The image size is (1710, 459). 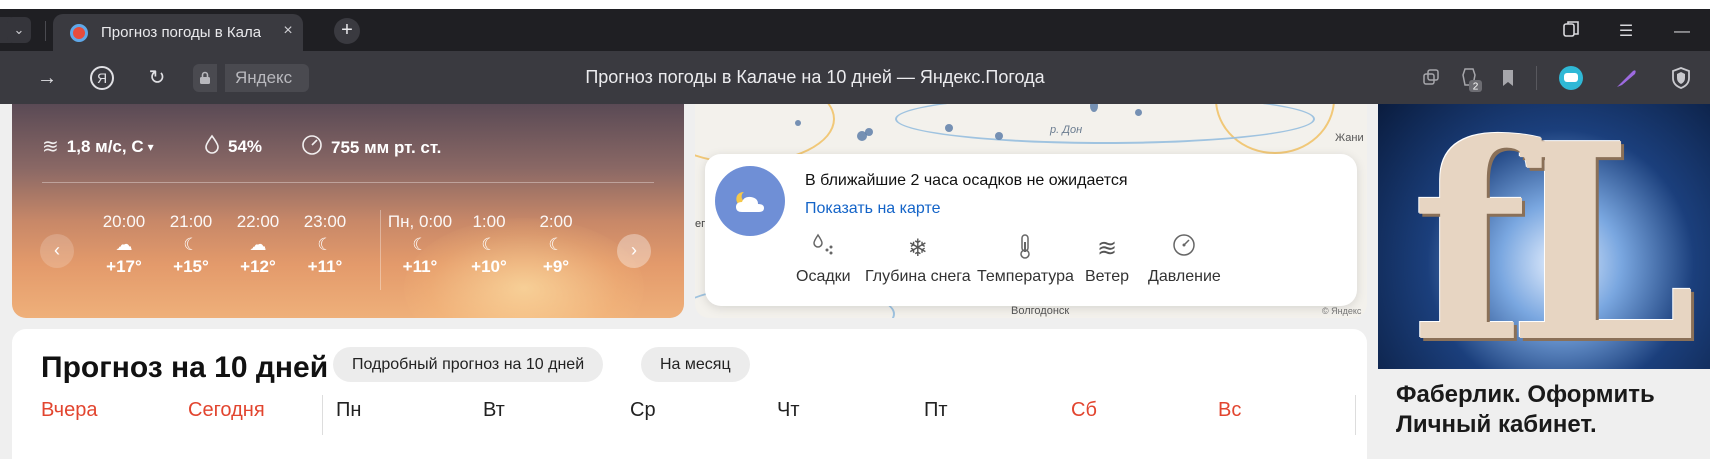 I want to click on layer-precipitation: Осадки, so click(x=823, y=259).